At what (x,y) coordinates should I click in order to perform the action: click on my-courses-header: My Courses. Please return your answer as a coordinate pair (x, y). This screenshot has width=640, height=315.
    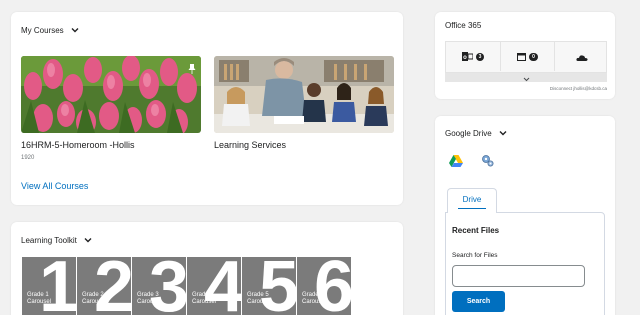
    Looking at the image, I should click on (50, 30).